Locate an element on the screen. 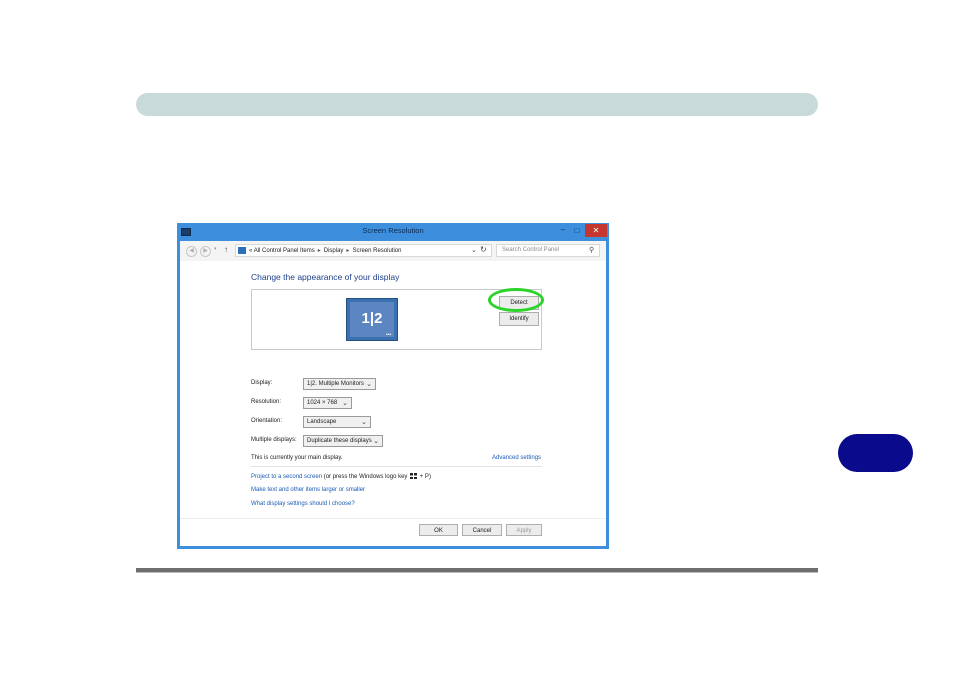 The width and height of the screenshot is (954, 673). breadcrumb-all-control-panel-items: All Control Panel Items is located at coordinates (284, 251).